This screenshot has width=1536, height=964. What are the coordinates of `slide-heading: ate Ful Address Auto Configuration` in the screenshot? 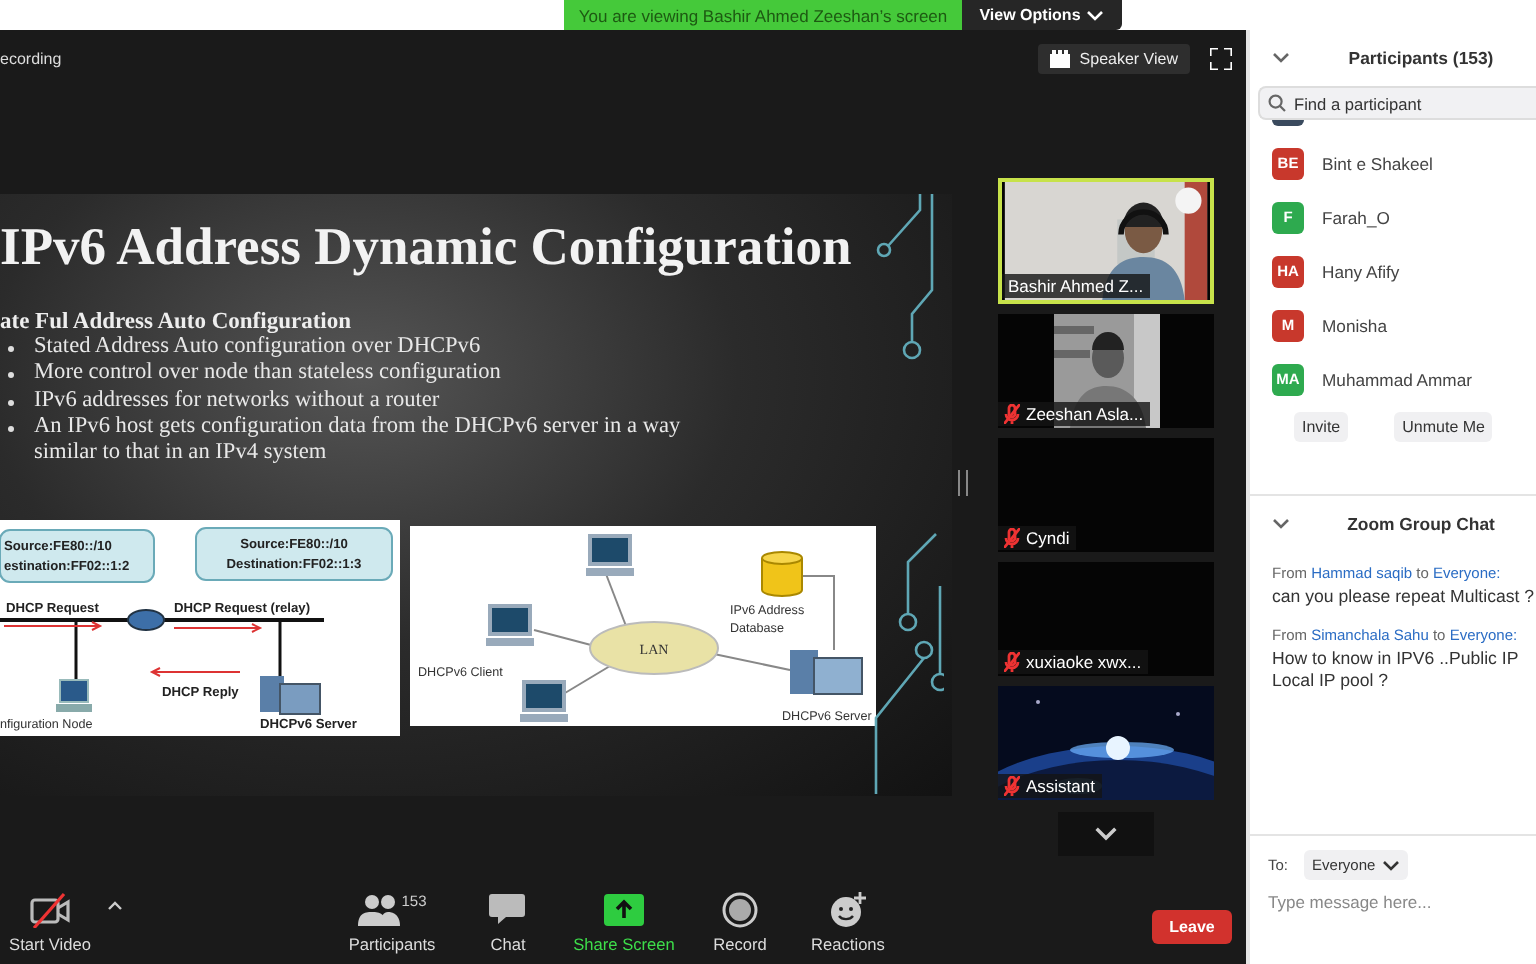 It's located at (177, 322).